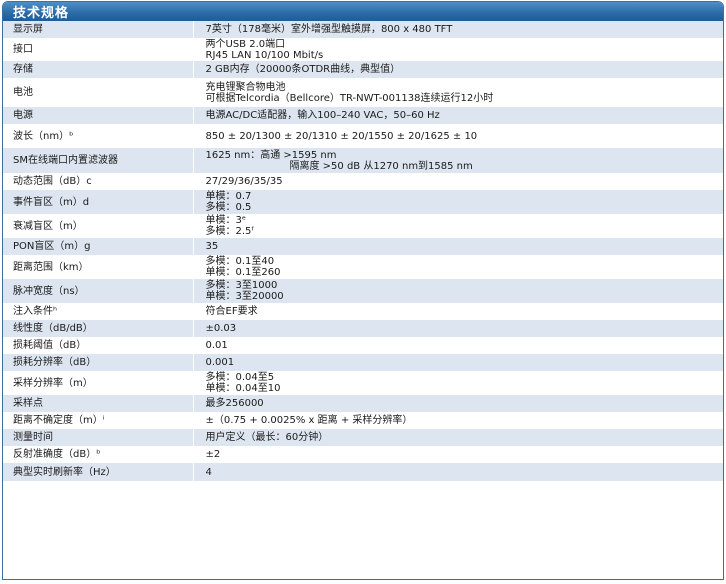 The image size is (726, 584). Describe the element at coordinates (245, 87) in the screenshot. I see `spec-value-line: 充电锂聚合物电池` at that location.